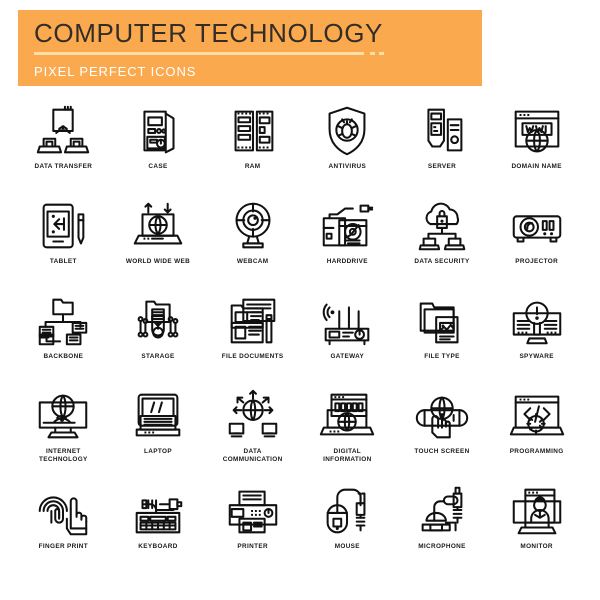 Image resolution: width=600 pixels, height=600 pixels. Describe the element at coordinates (347, 356) in the screenshot. I see `icon-label: GATEWAY` at that location.